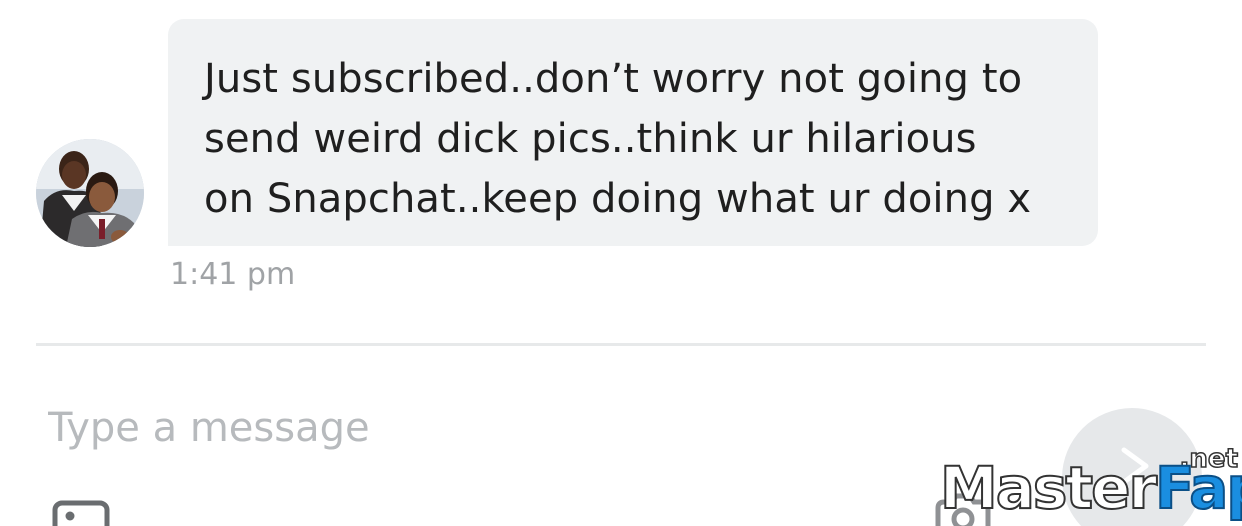  I want to click on avatar-photo-icon, so click(90, 193).